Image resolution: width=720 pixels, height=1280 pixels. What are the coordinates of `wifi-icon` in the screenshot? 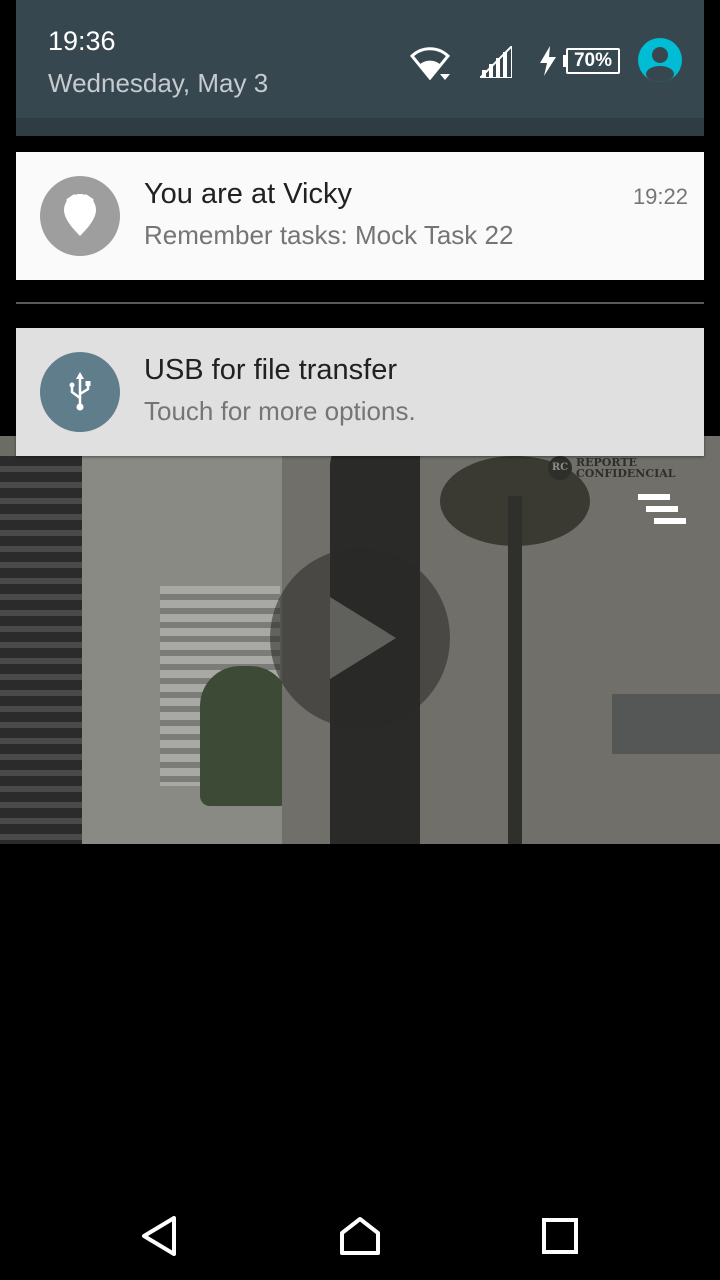 It's located at (430, 63).